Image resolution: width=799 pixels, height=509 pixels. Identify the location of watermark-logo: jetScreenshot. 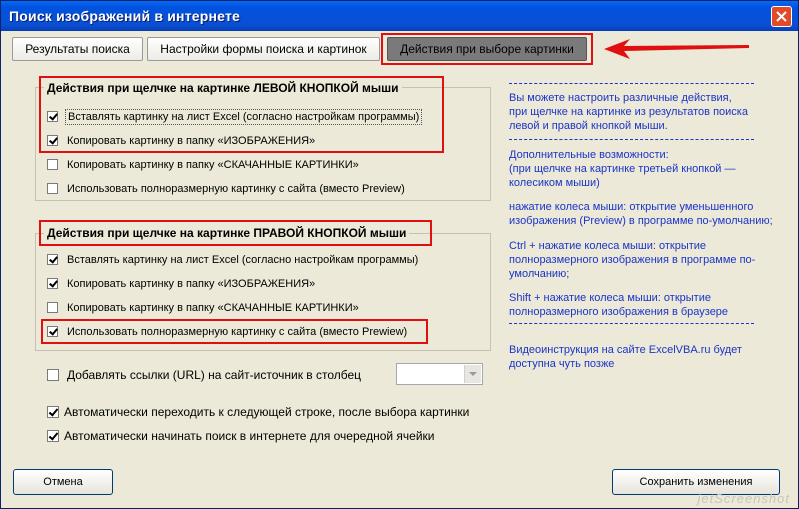
(743, 498).